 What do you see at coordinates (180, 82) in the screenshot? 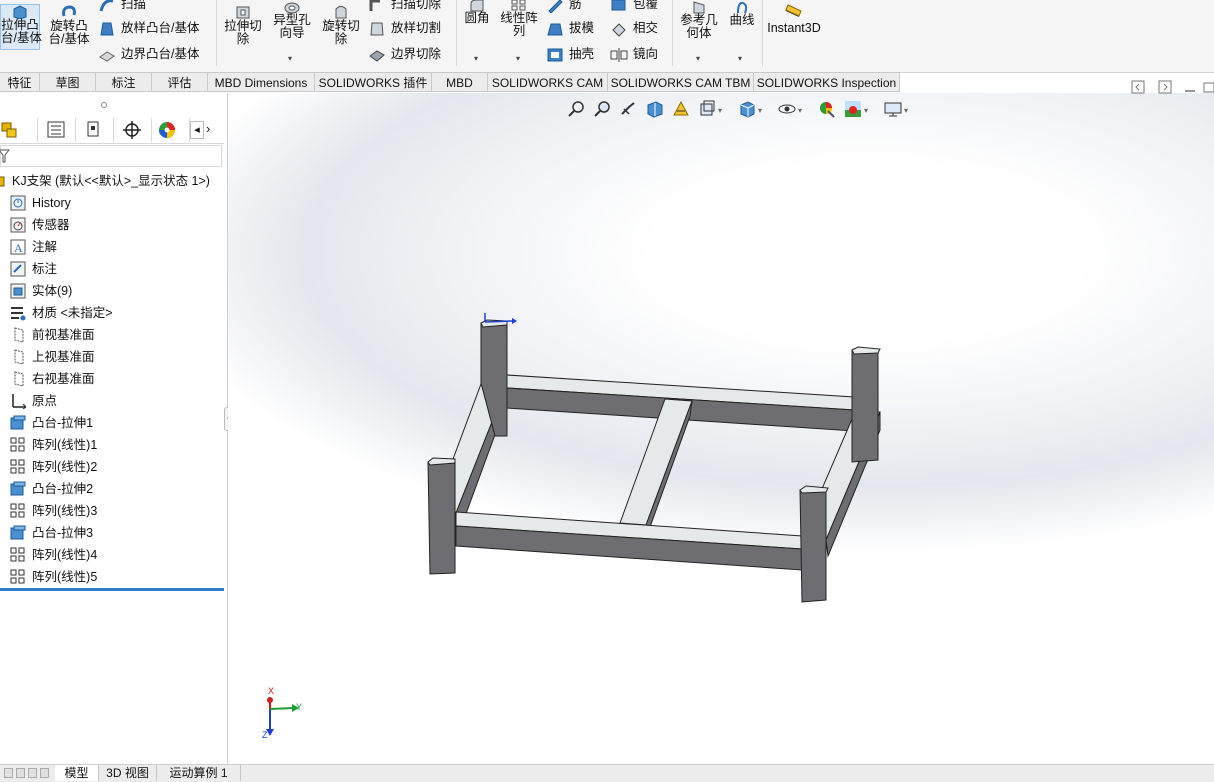
I see `tab-evaluate: 评估` at bounding box center [180, 82].